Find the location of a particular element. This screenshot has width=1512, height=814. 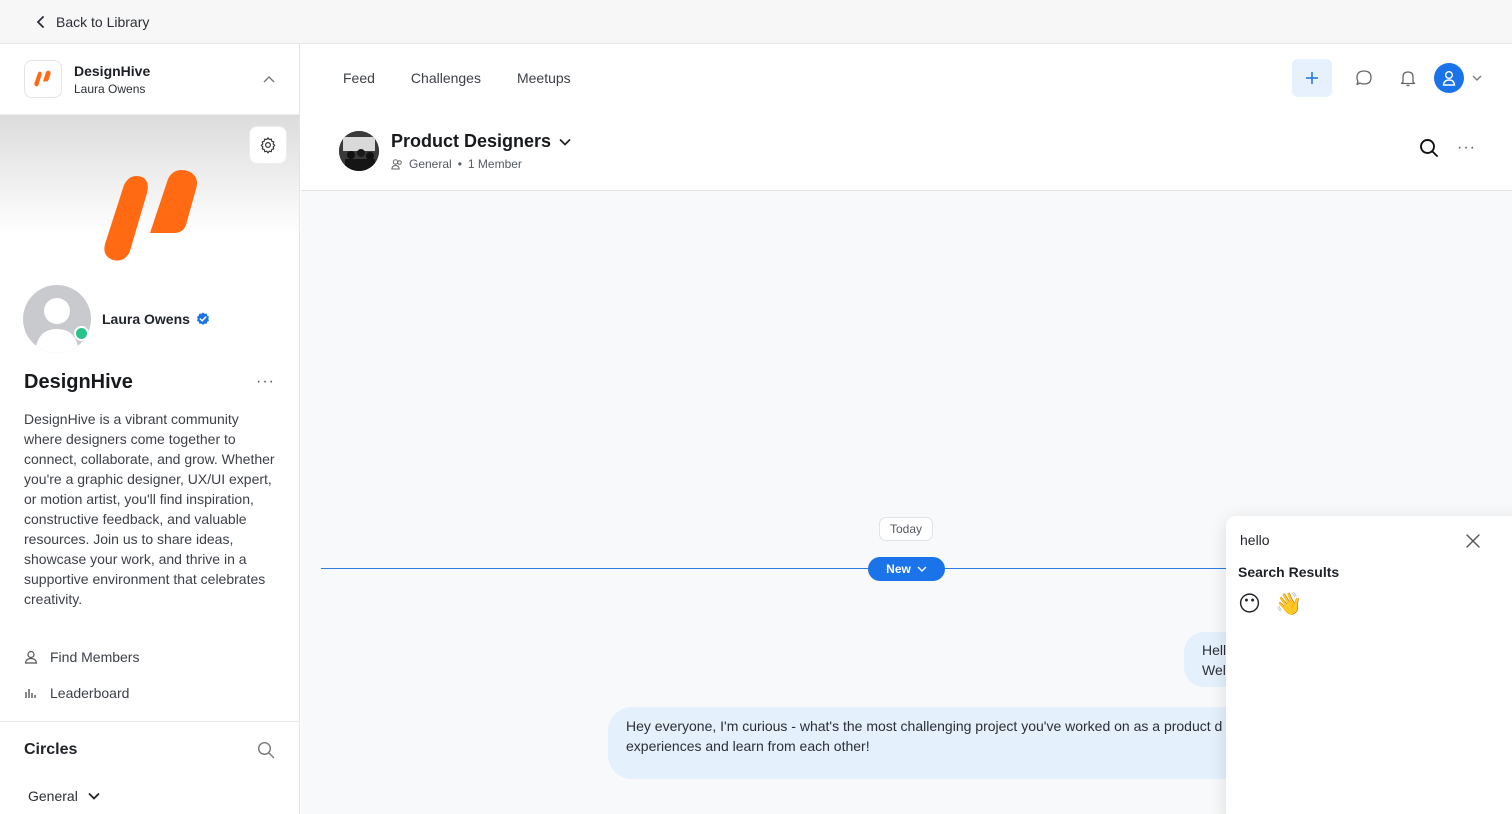

channel-meta: General • 1 Member is located at coordinates (481, 164).